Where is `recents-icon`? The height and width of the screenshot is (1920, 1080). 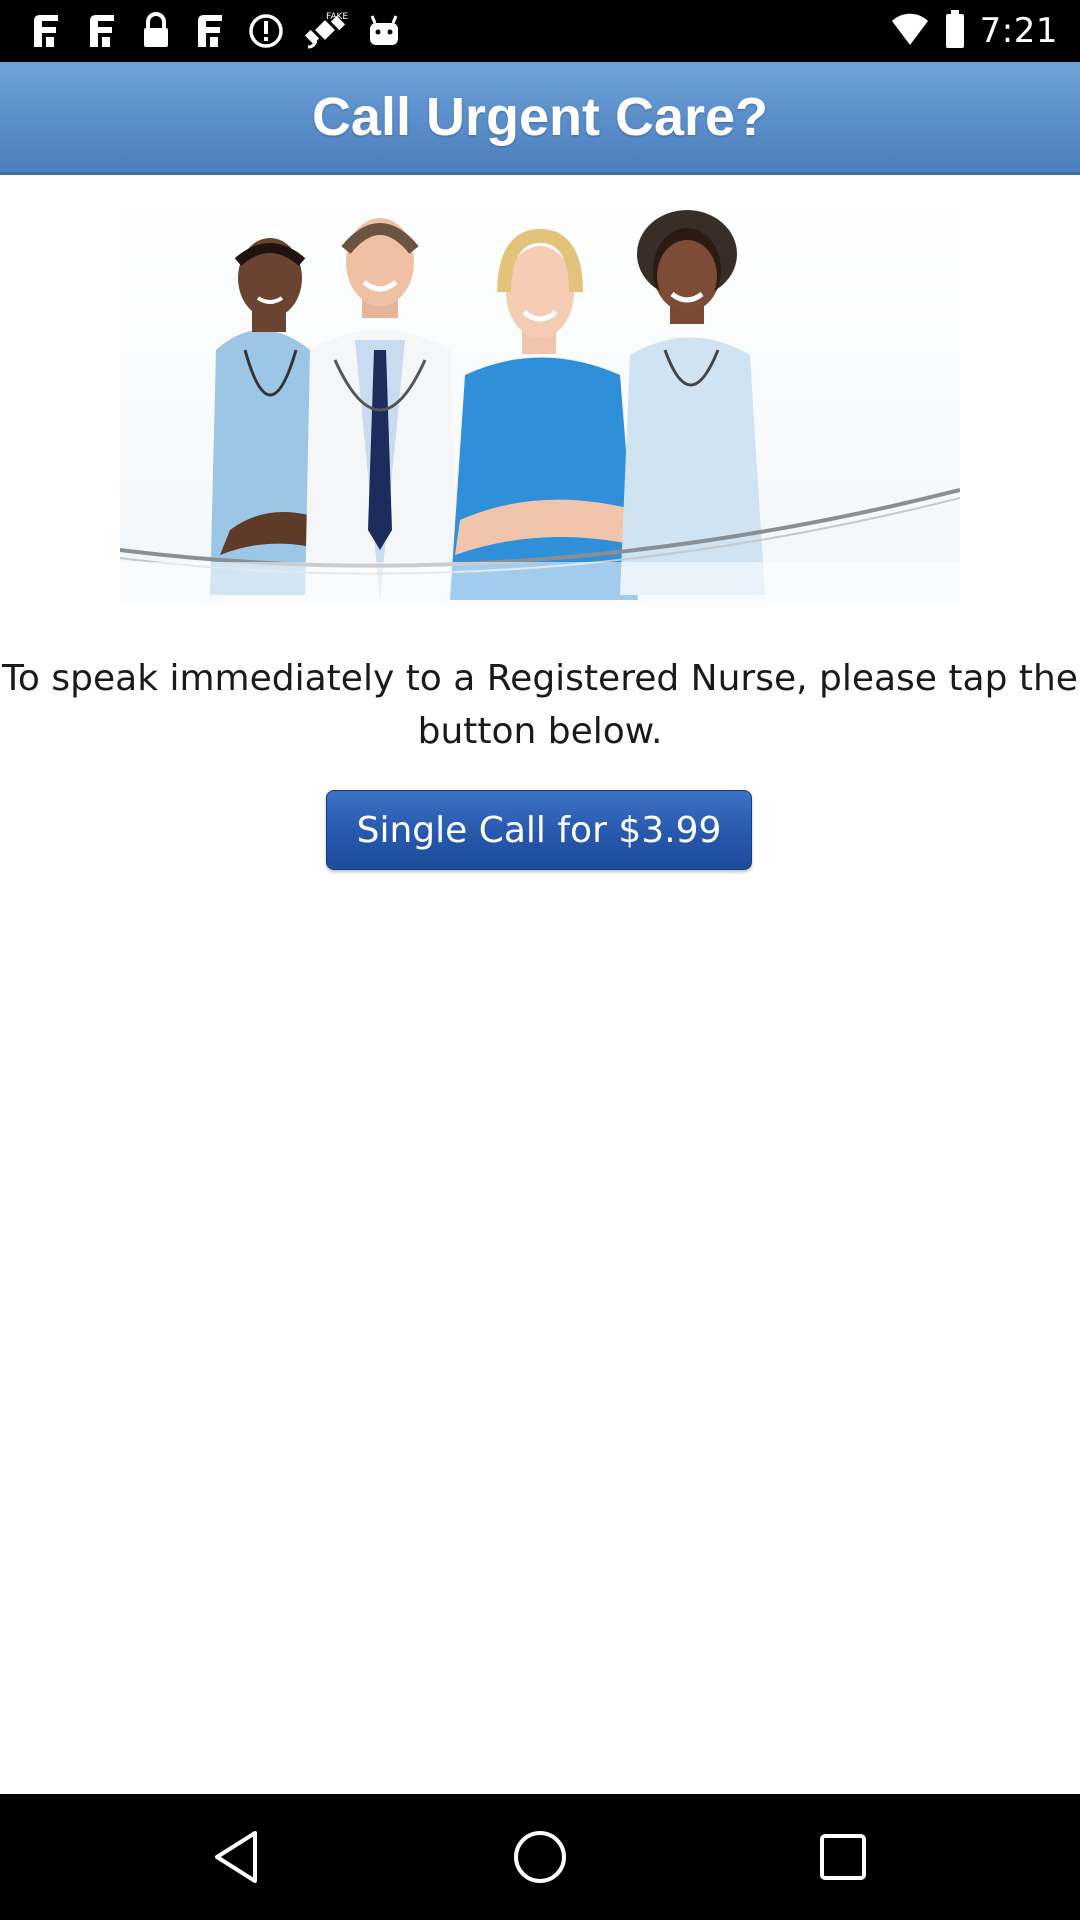 recents-icon is located at coordinates (843, 1857).